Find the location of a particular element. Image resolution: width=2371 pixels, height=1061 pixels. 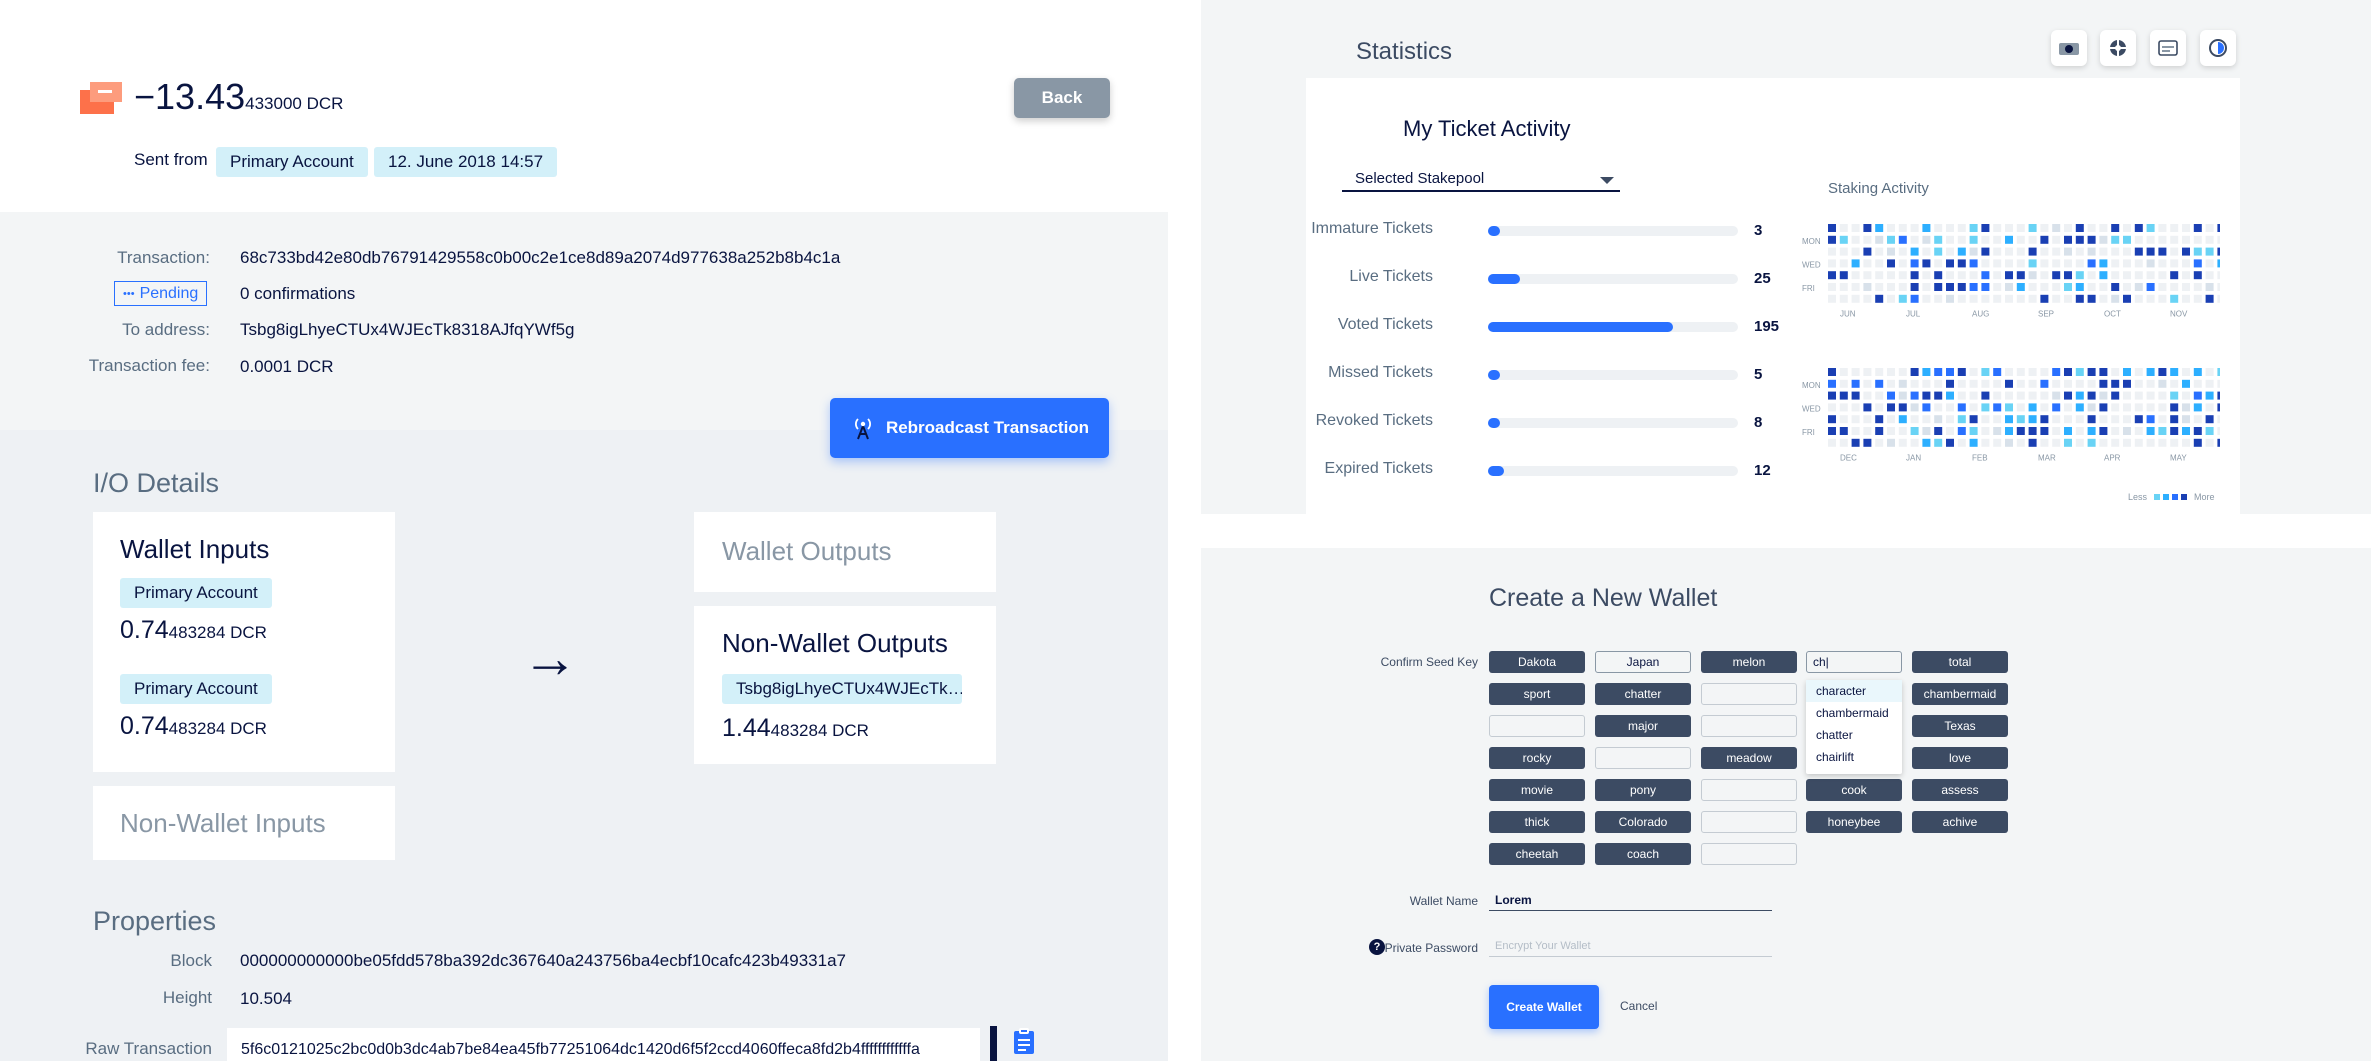

seed-word: total is located at coordinates (1960, 662).